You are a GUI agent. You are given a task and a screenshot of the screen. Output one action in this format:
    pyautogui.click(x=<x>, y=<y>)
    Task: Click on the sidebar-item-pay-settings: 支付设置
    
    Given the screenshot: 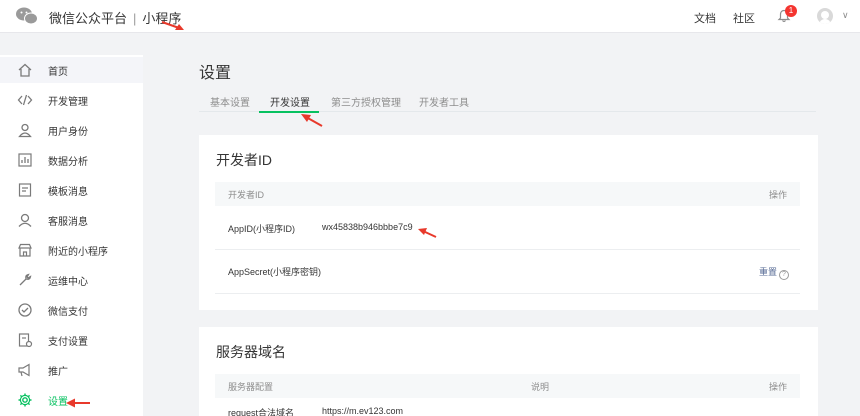 What is the action you would take?
    pyautogui.click(x=71, y=340)
    